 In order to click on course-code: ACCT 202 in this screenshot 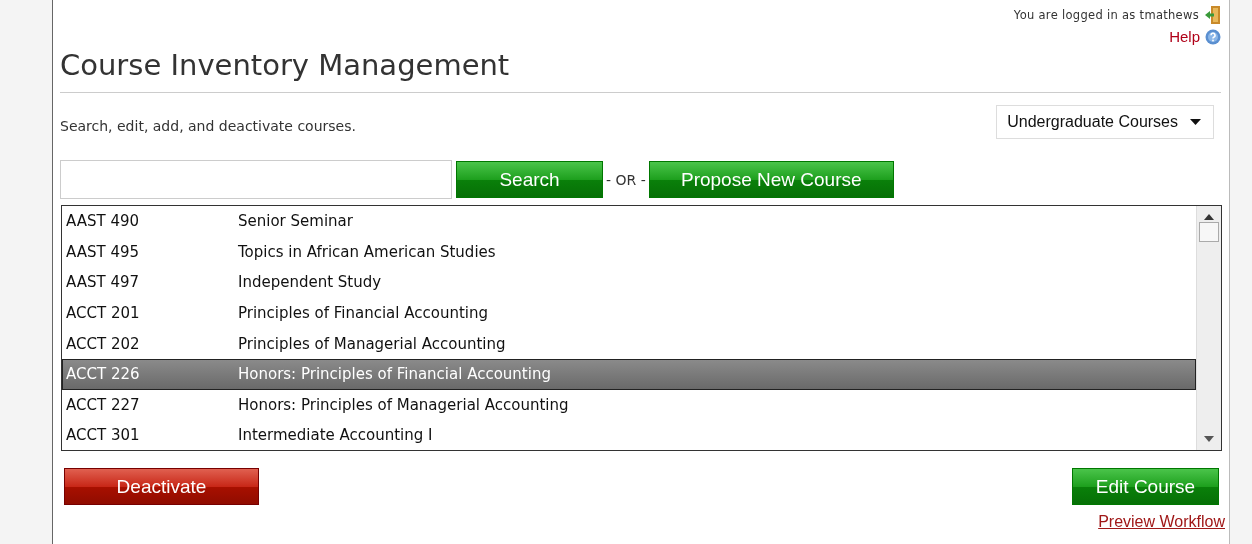, I will do `click(103, 343)`.